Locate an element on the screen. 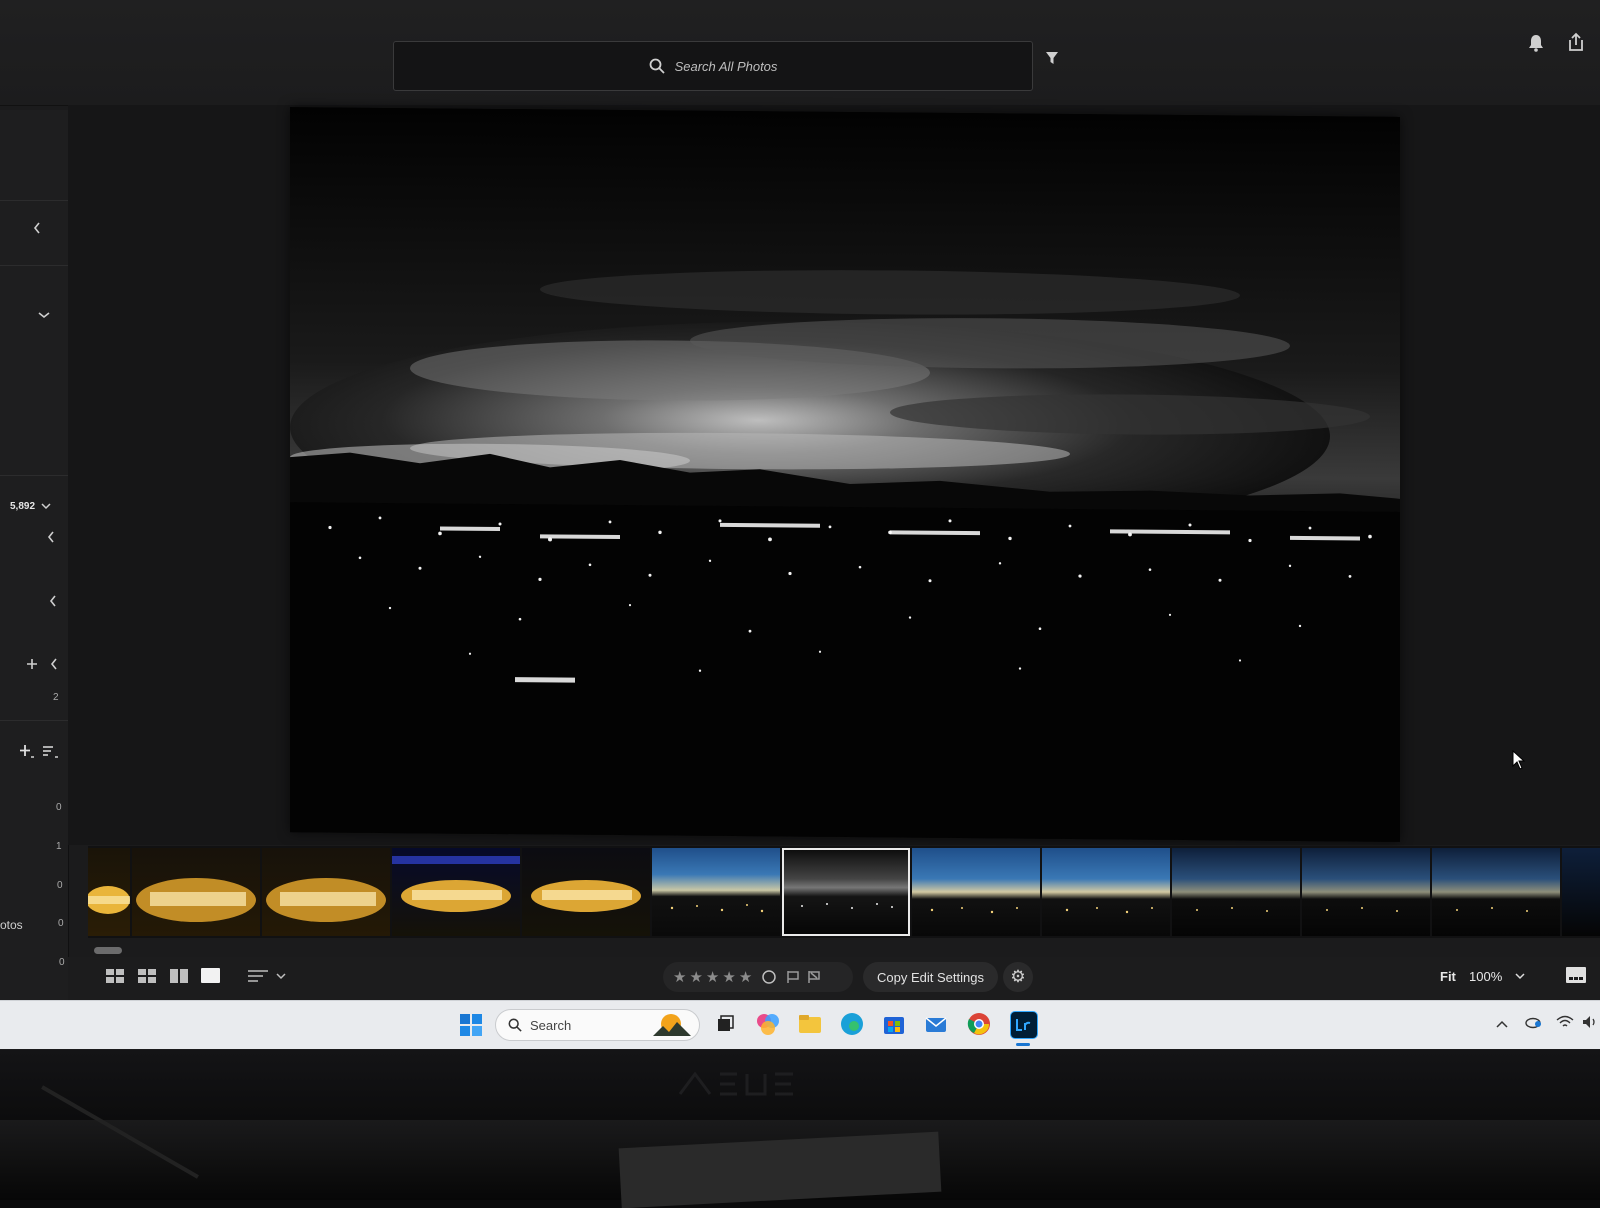 The height and width of the screenshot is (1208, 1600). square-grid-button is located at coordinates (115, 976).